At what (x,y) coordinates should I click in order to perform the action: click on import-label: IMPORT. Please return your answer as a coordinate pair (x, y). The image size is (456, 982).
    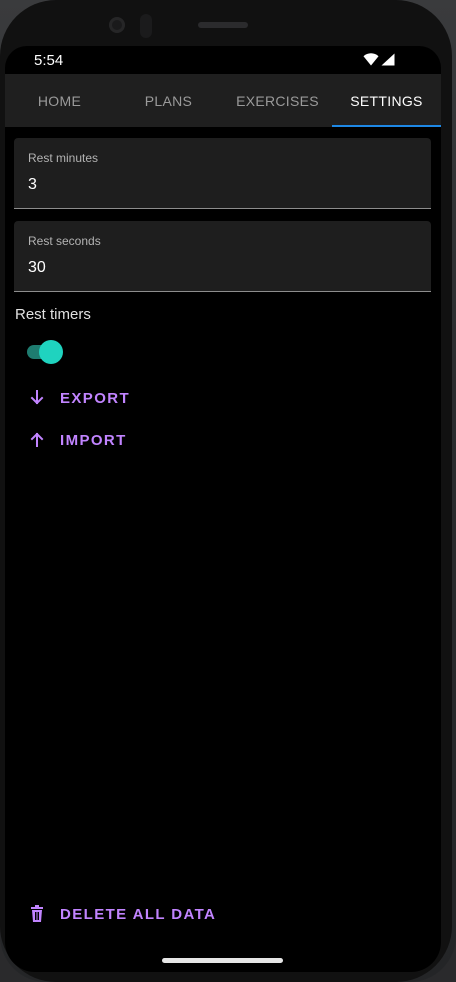
    Looking at the image, I should click on (93, 440).